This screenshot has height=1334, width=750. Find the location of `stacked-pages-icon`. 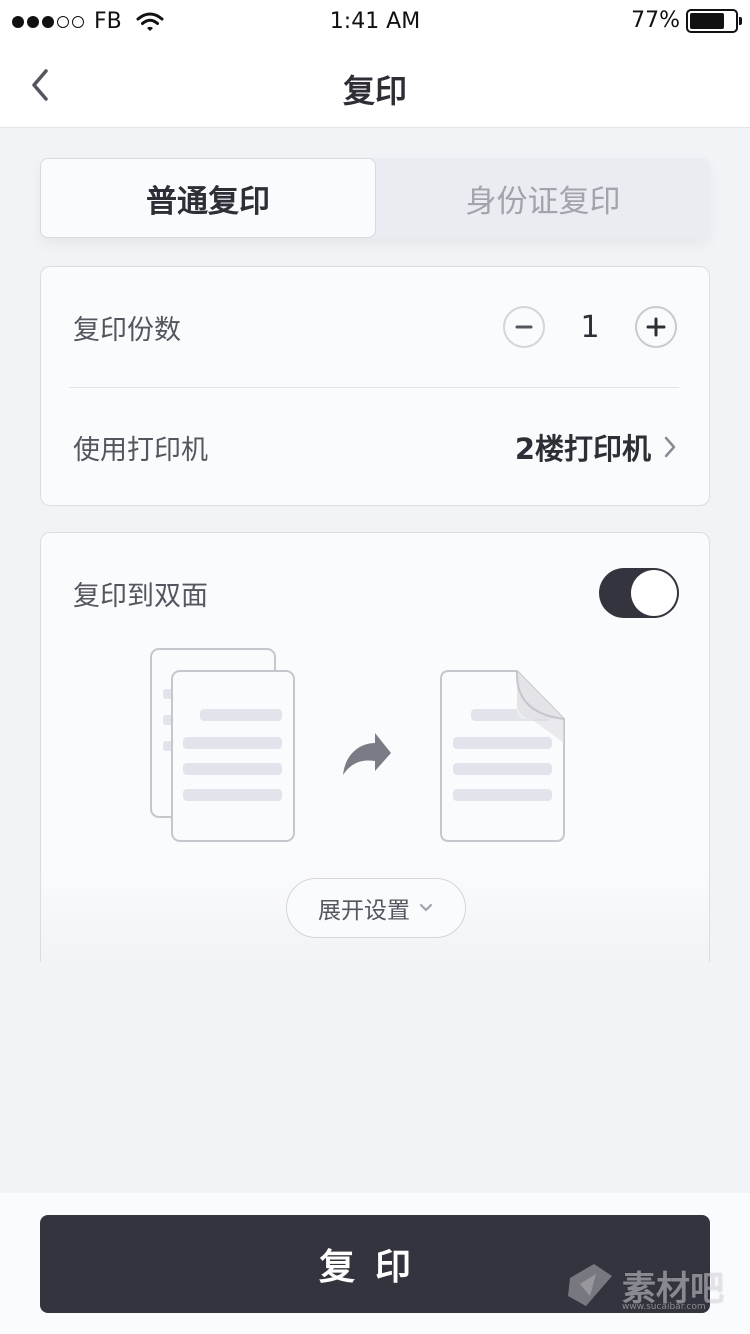

stacked-pages-icon is located at coordinates (222, 745).